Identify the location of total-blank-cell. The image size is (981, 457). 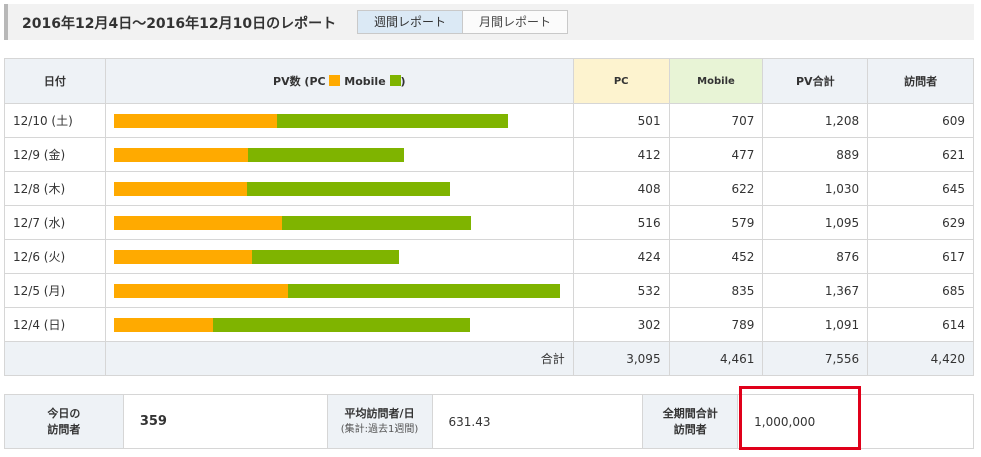
(55, 358).